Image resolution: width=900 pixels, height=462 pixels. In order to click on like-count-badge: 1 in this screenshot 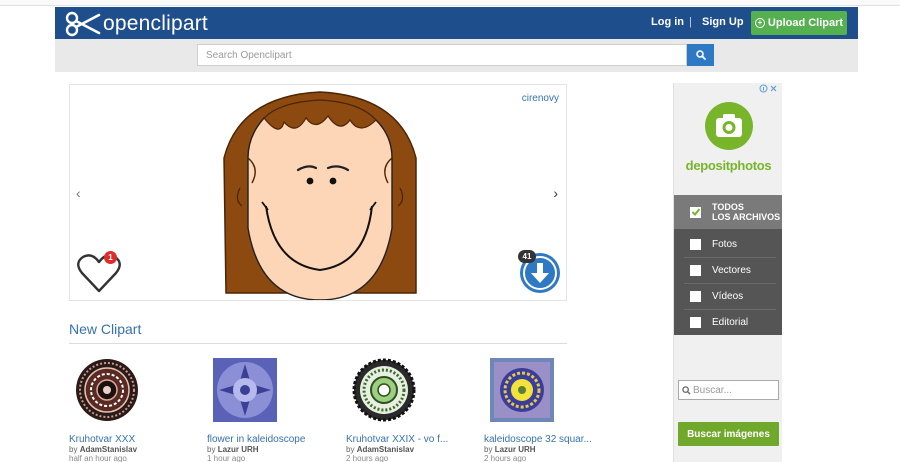, I will do `click(110, 257)`.